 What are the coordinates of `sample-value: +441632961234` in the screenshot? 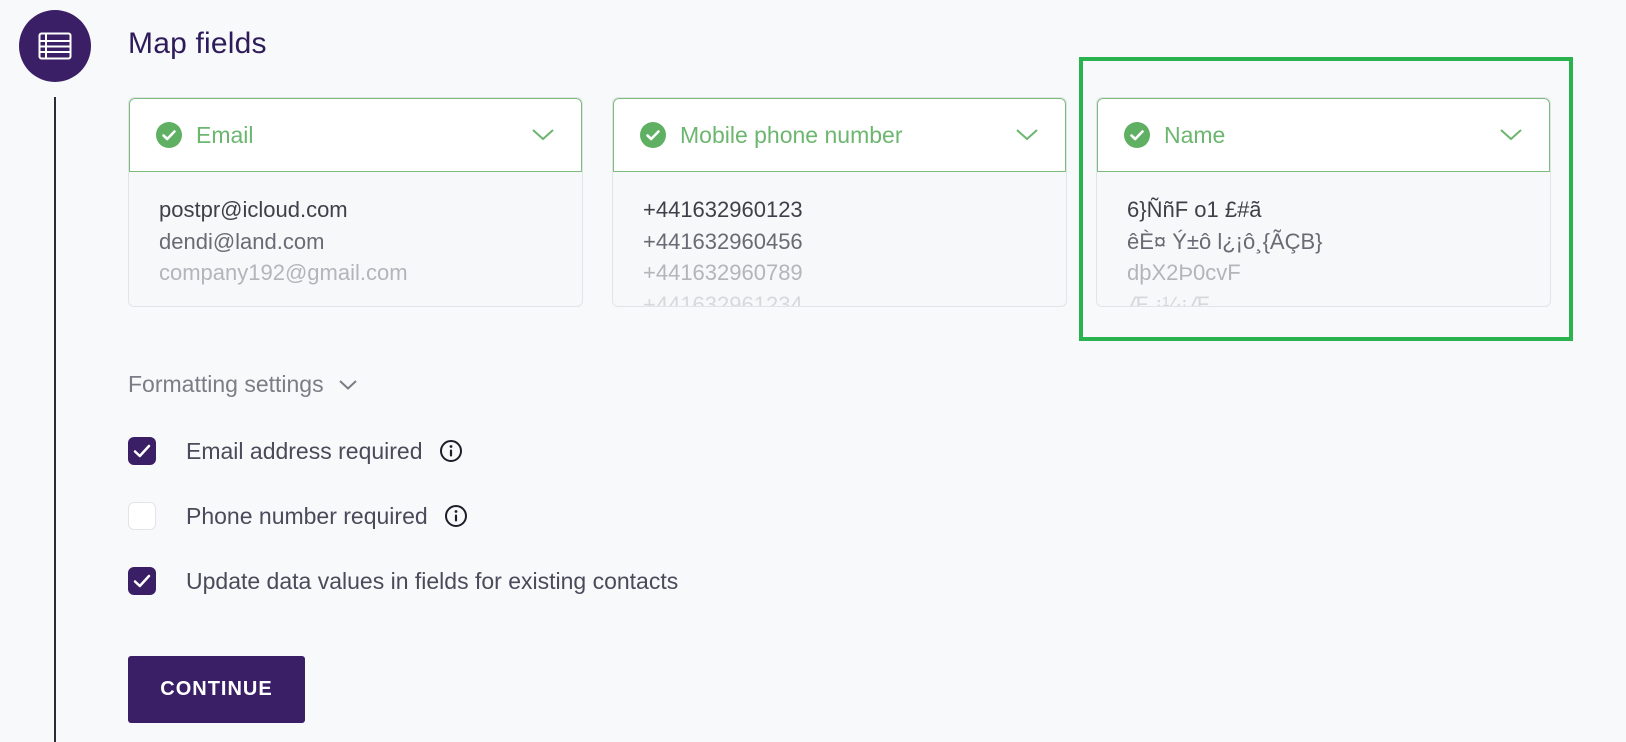 It's located at (723, 299).